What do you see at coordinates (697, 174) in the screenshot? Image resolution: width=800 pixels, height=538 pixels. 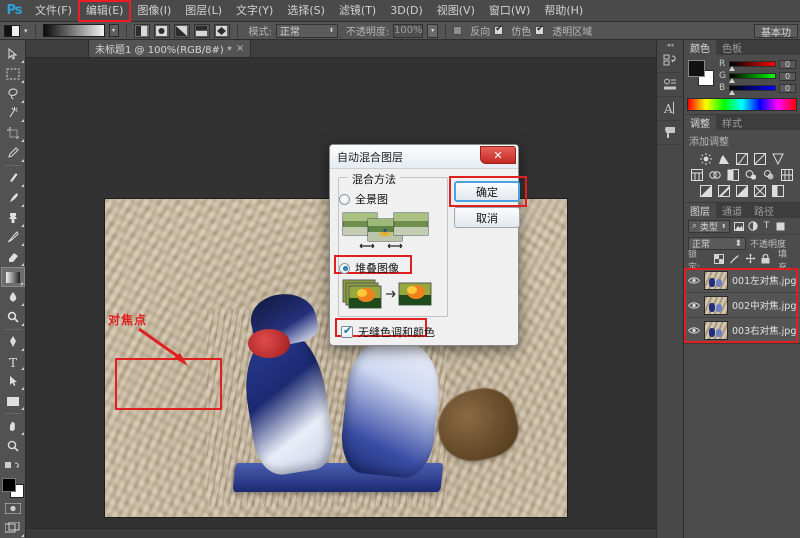 I see `hue-saturation-icon` at bounding box center [697, 174].